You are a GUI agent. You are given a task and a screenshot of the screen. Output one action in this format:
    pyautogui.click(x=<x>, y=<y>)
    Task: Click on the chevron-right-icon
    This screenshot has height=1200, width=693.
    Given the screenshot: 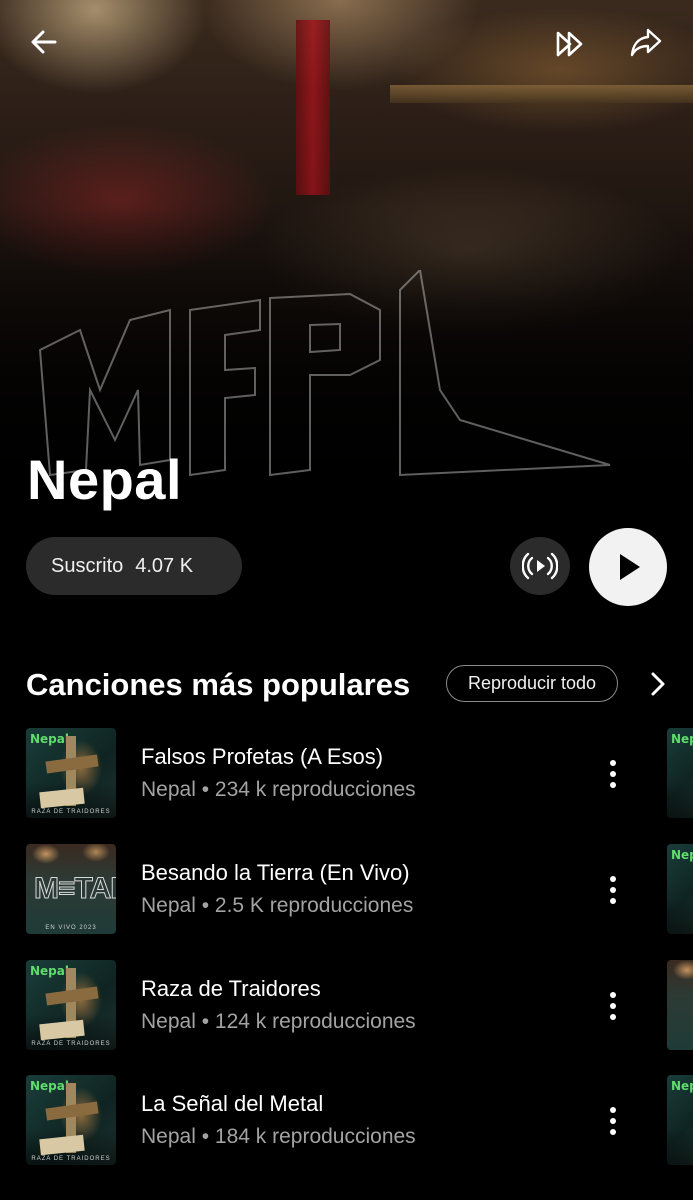 What is the action you would take?
    pyautogui.click(x=658, y=684)
    